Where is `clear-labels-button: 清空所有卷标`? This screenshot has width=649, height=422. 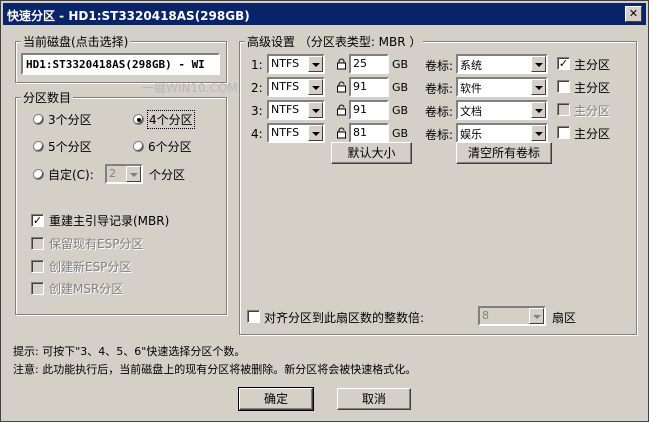
clear-labels-button: 清空所有卷标 is located at coordinates (504, 153).